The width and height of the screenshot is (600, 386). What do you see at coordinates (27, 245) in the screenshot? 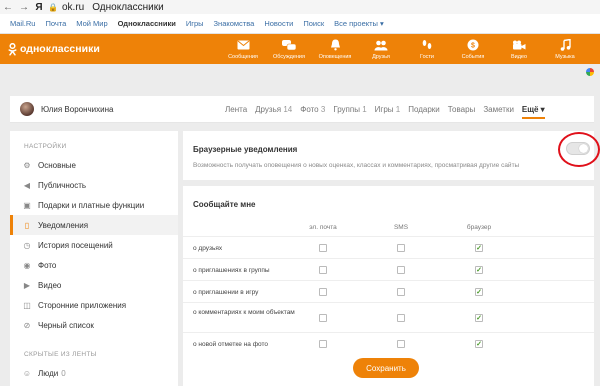
I see `history-icon: ◷` at bounding box center [27, 245].